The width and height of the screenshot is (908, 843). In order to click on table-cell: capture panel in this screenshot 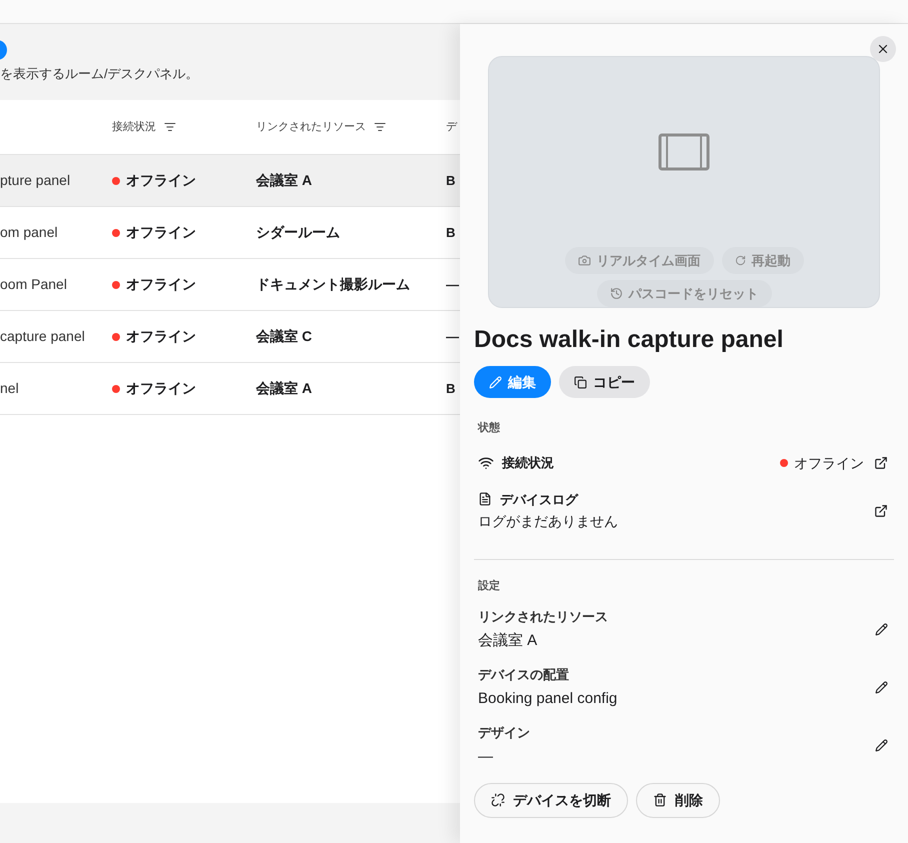, I will do `click(42, 336)`.